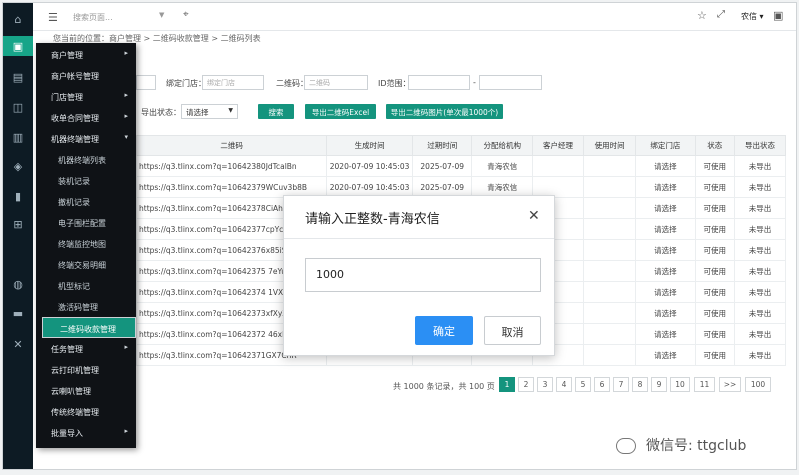  What do you see at coordinates (126, 53) in the screenshot?
I see `chevron-right-icon: ▸` at bounding box center [126, 53].